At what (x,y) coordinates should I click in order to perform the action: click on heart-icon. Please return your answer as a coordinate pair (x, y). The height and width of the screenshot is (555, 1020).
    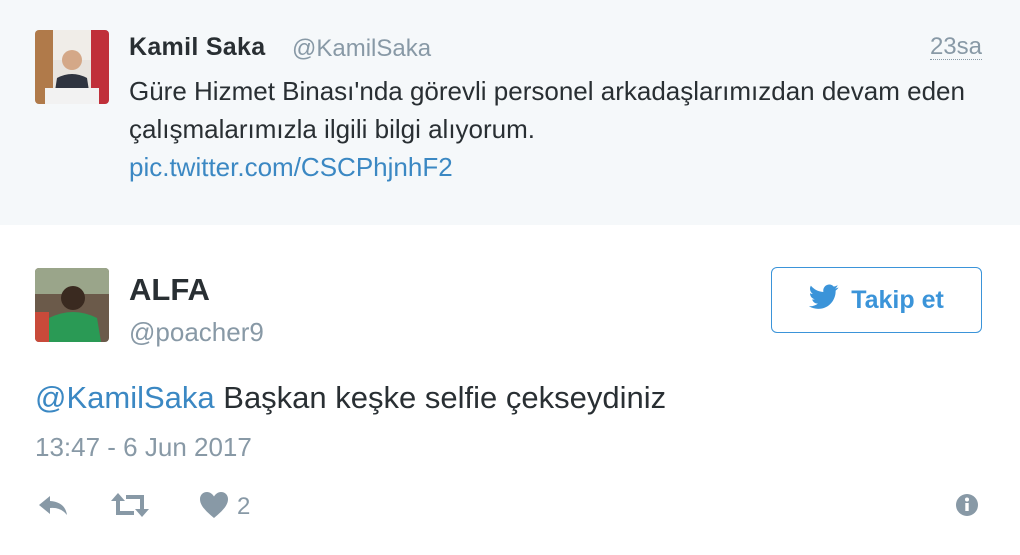
    Looking at the image, I should click on (214, 507).